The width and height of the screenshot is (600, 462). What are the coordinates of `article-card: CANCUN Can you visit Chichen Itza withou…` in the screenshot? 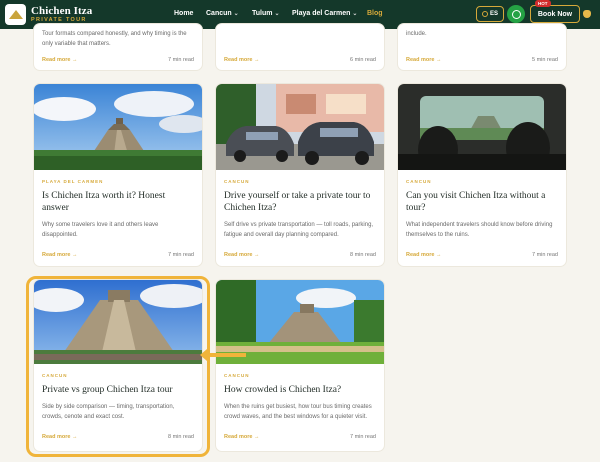 It's located at (482, 175).